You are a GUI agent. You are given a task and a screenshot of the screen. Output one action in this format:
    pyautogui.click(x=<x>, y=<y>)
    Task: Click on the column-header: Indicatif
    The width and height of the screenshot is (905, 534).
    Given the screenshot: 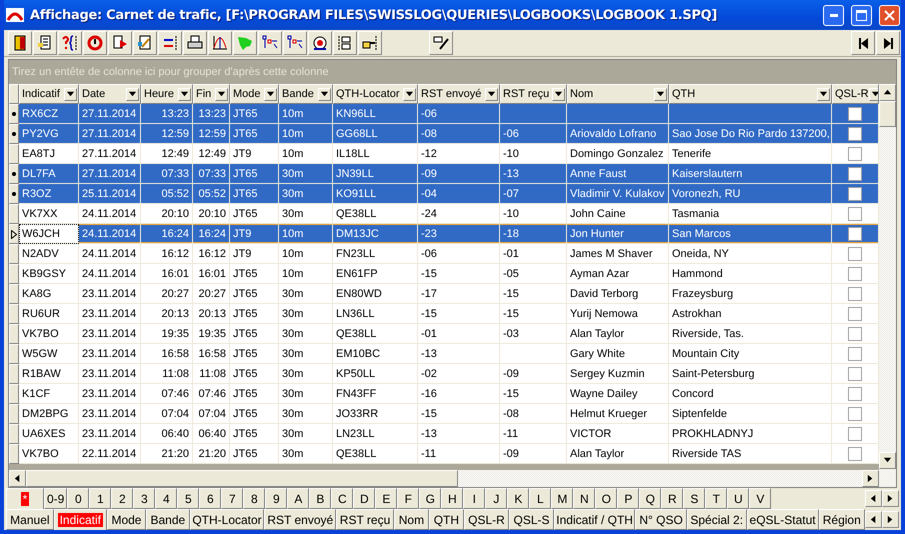 What is the action you would take?
    pyautogui.click(x=49, y=94)
    